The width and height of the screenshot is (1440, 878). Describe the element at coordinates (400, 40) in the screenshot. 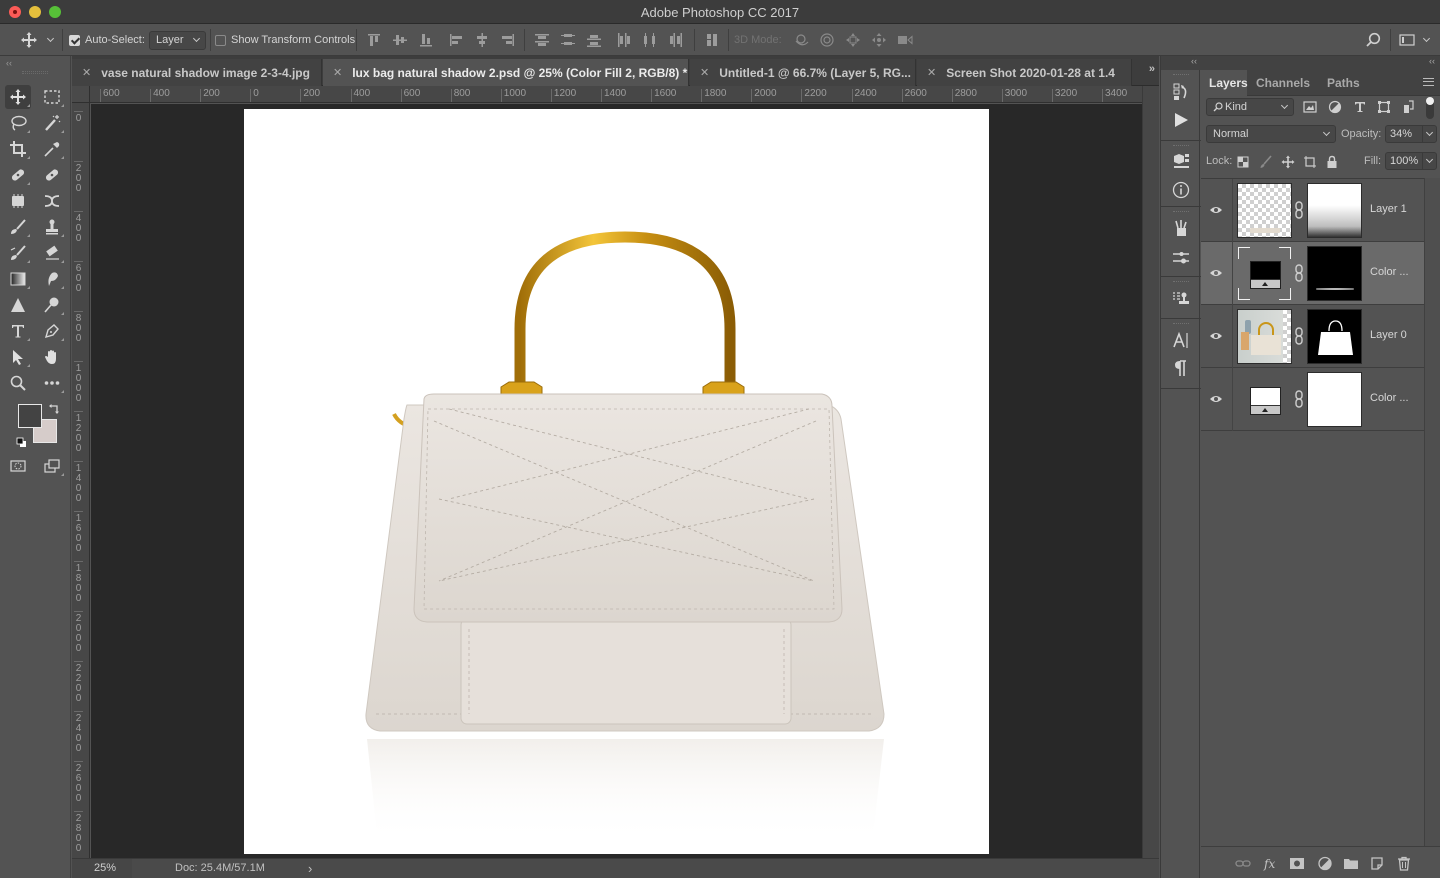

I see `align-vertical-centers-button` at that location.